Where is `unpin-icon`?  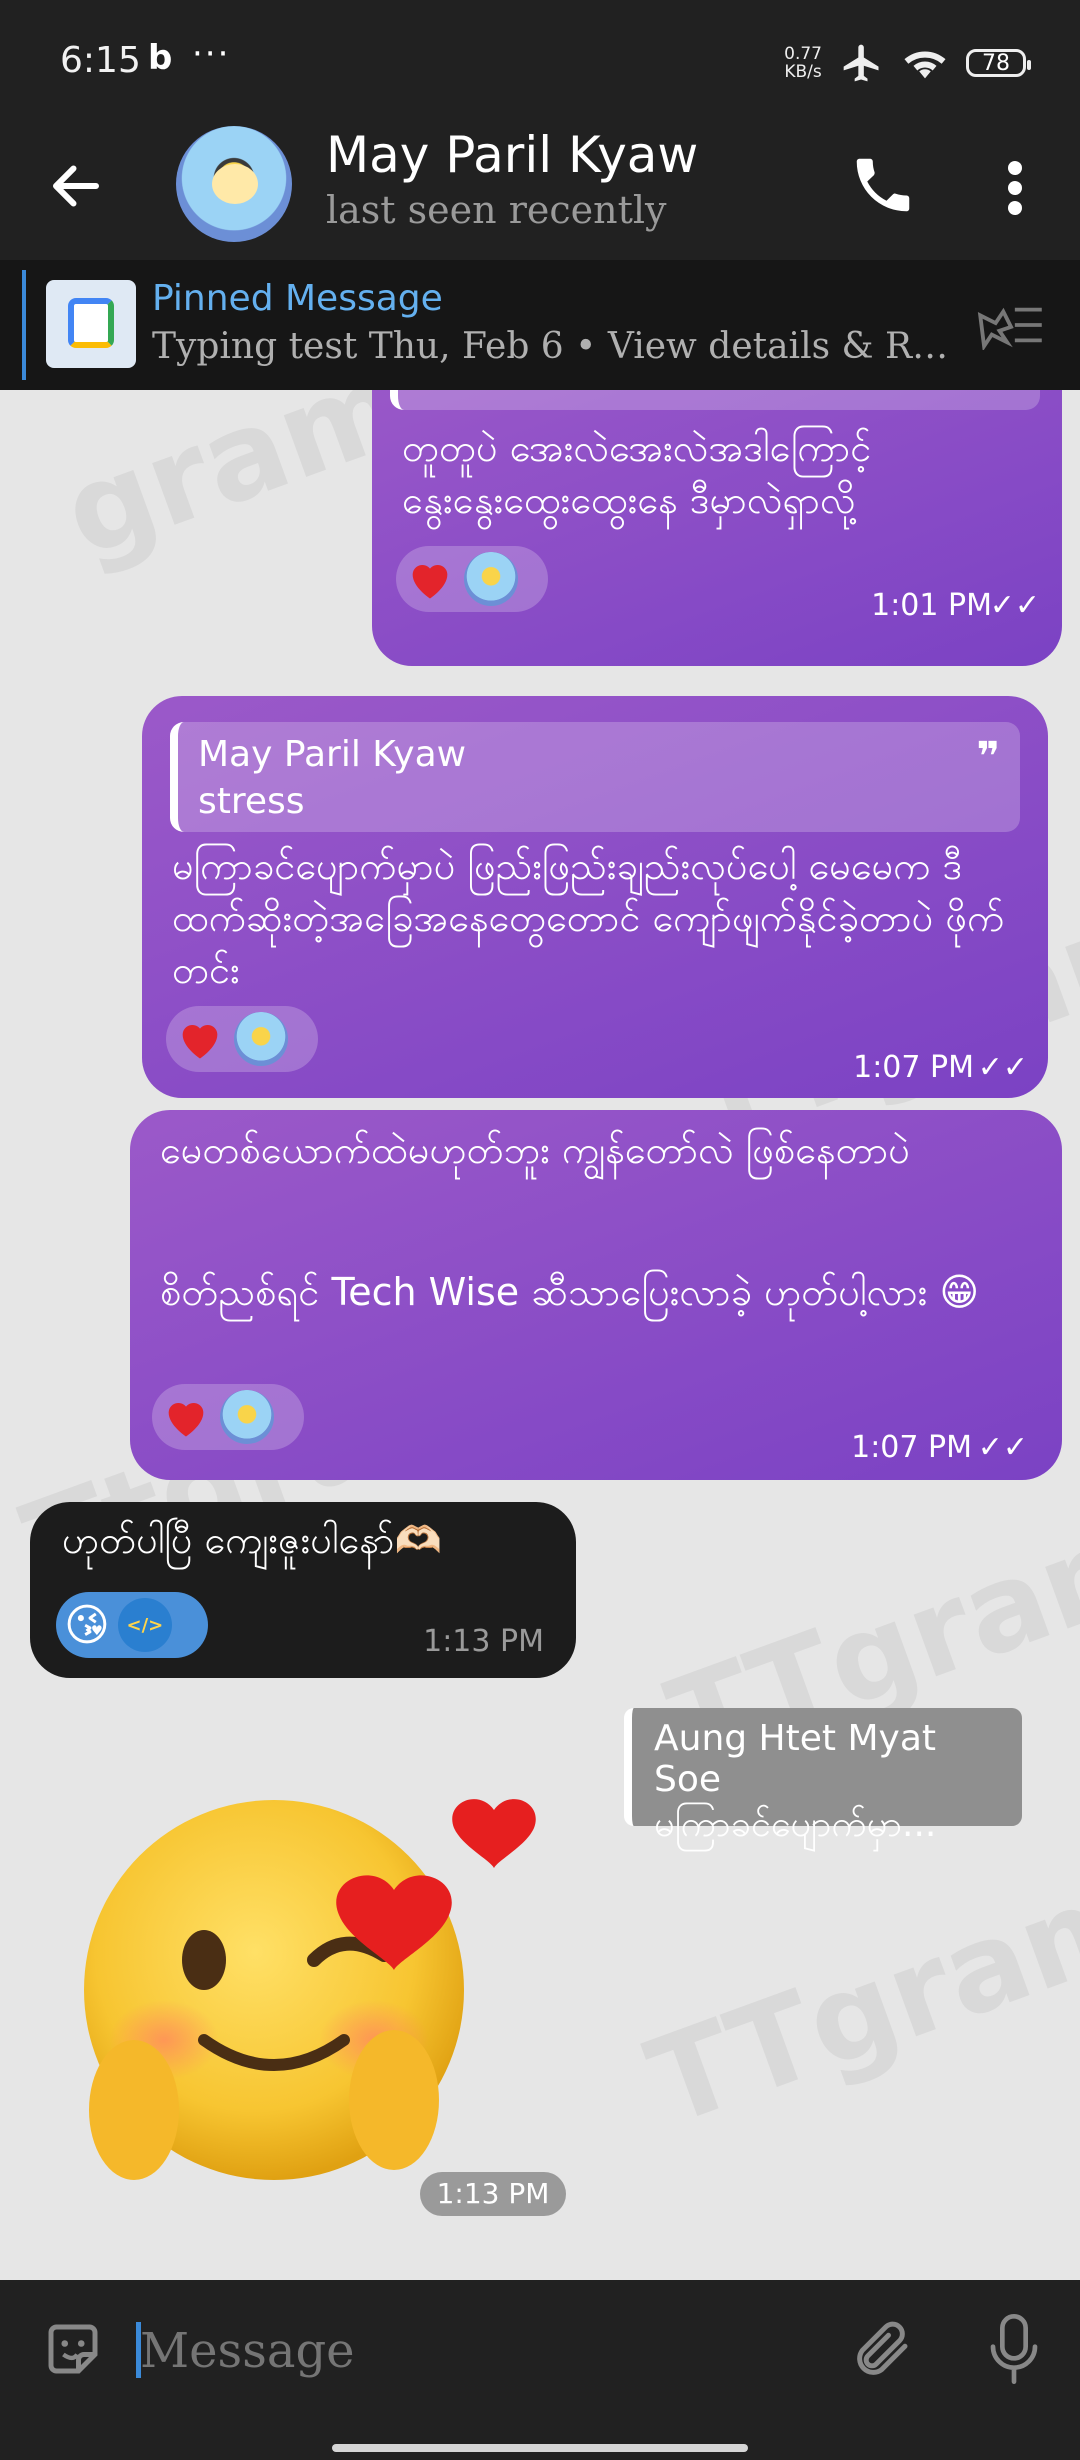 unpin-icon is located at coordinates (1011, 325).